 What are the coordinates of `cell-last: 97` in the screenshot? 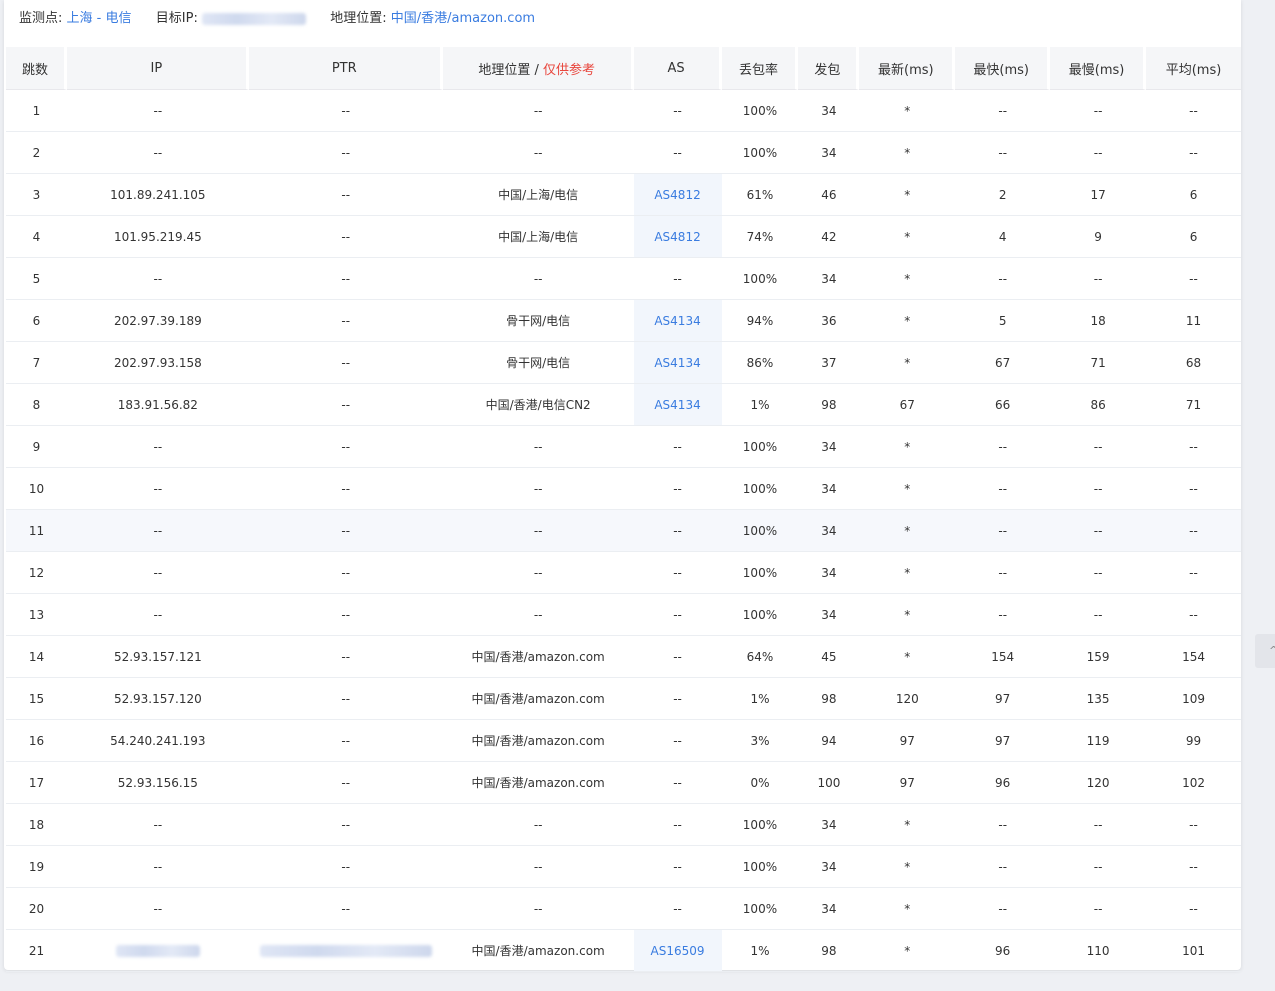 It's located at (907, 741).